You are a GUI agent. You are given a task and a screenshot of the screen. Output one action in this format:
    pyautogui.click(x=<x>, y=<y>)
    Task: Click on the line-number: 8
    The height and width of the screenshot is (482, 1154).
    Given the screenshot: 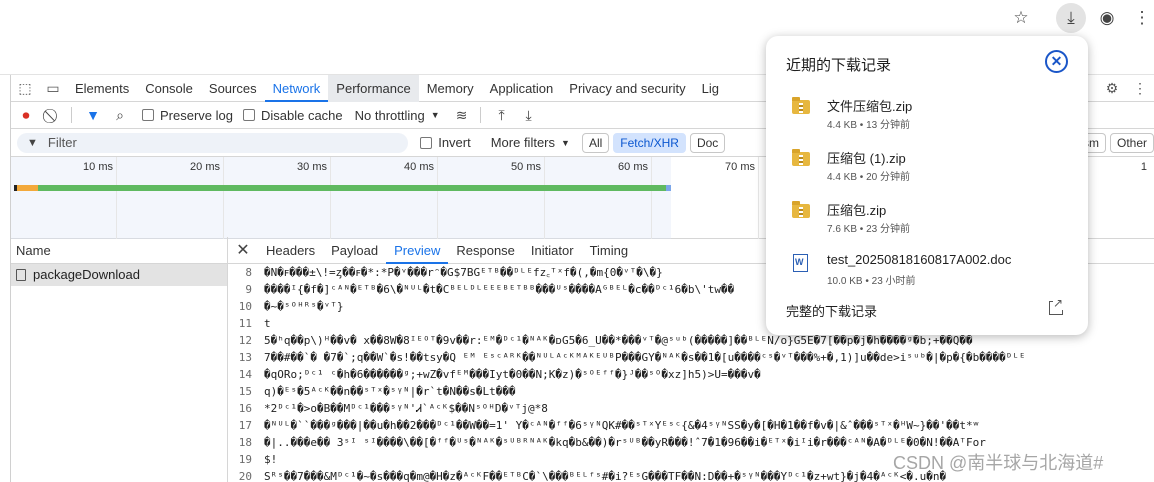 What is the action you would take?
    pyautogui.click(x=248, y=272)
    